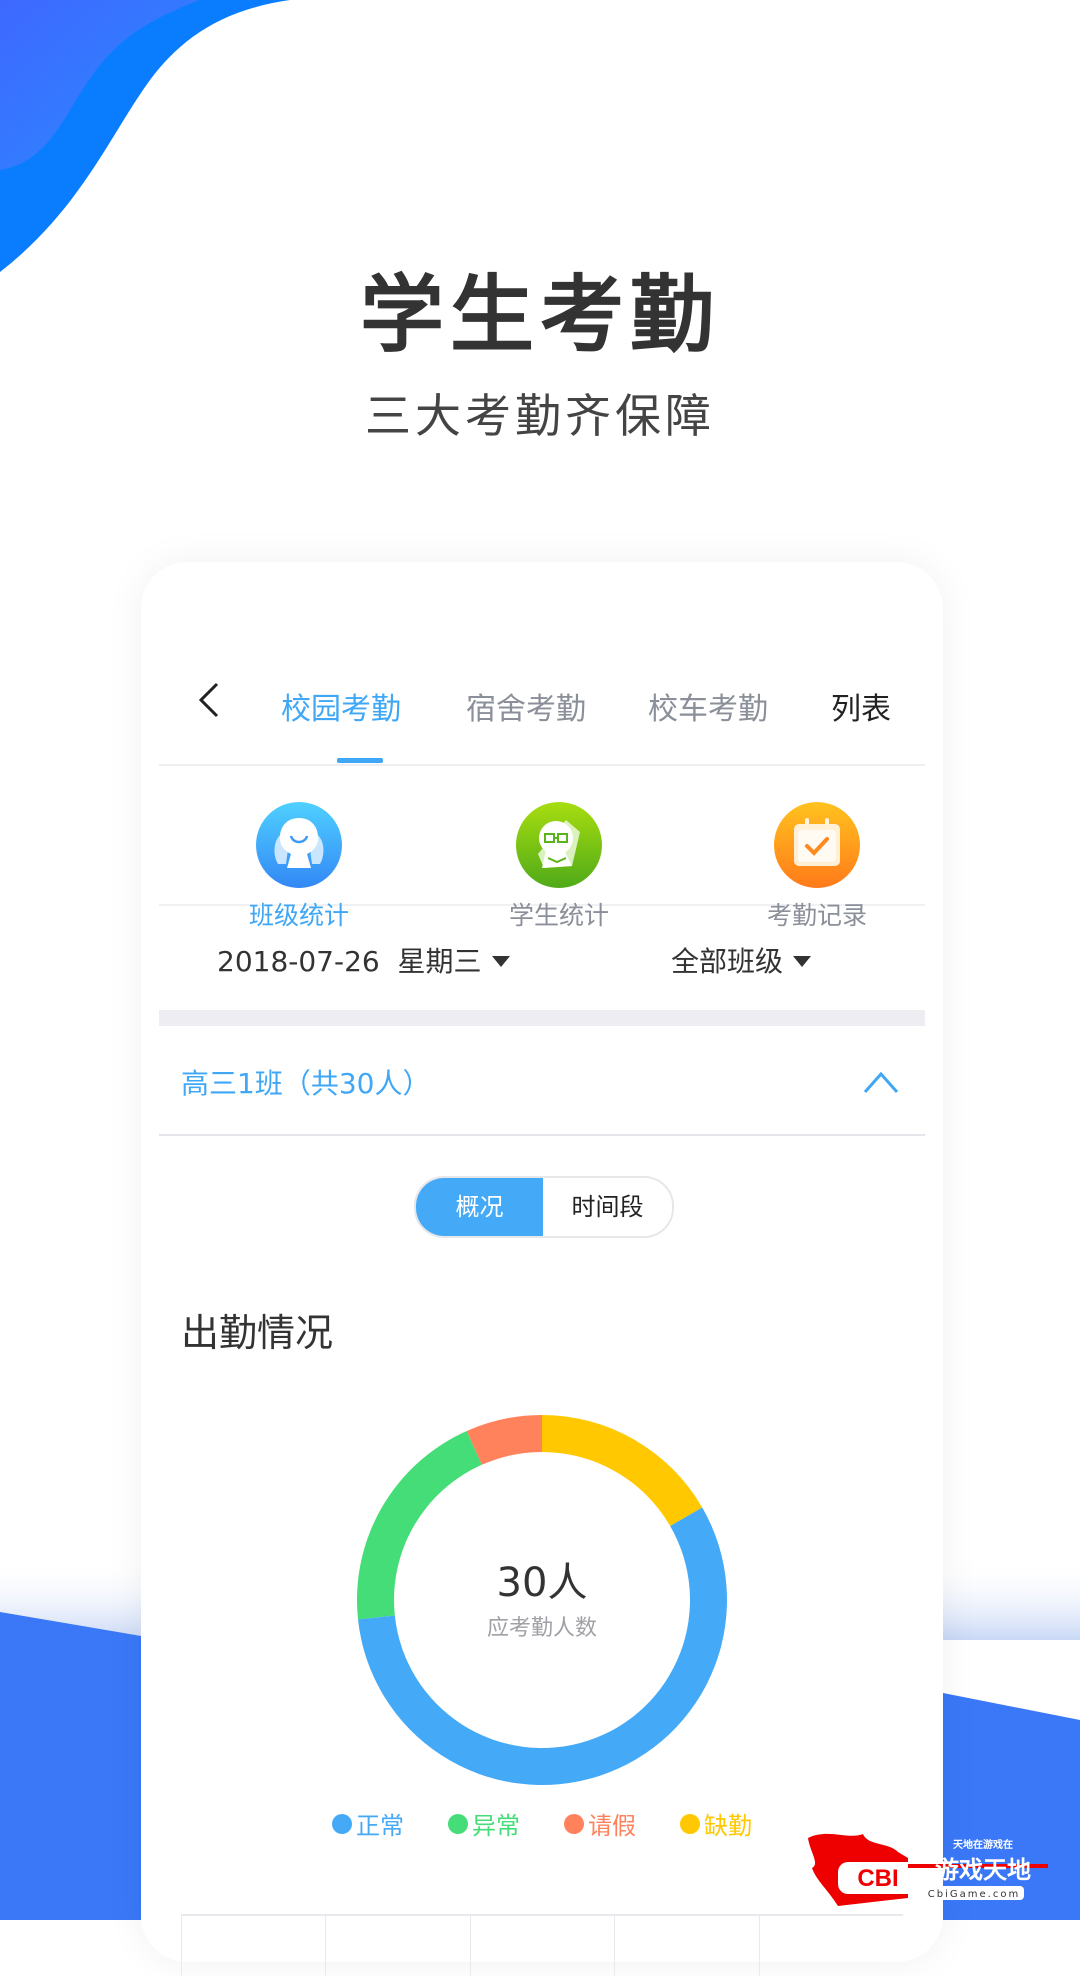 This screenshot has height=1976, width=1080. What do you see at coordinates (539, 314) in the screenshot?
I see `hero-title: 学生考勤` at bounding box center [539, 314].